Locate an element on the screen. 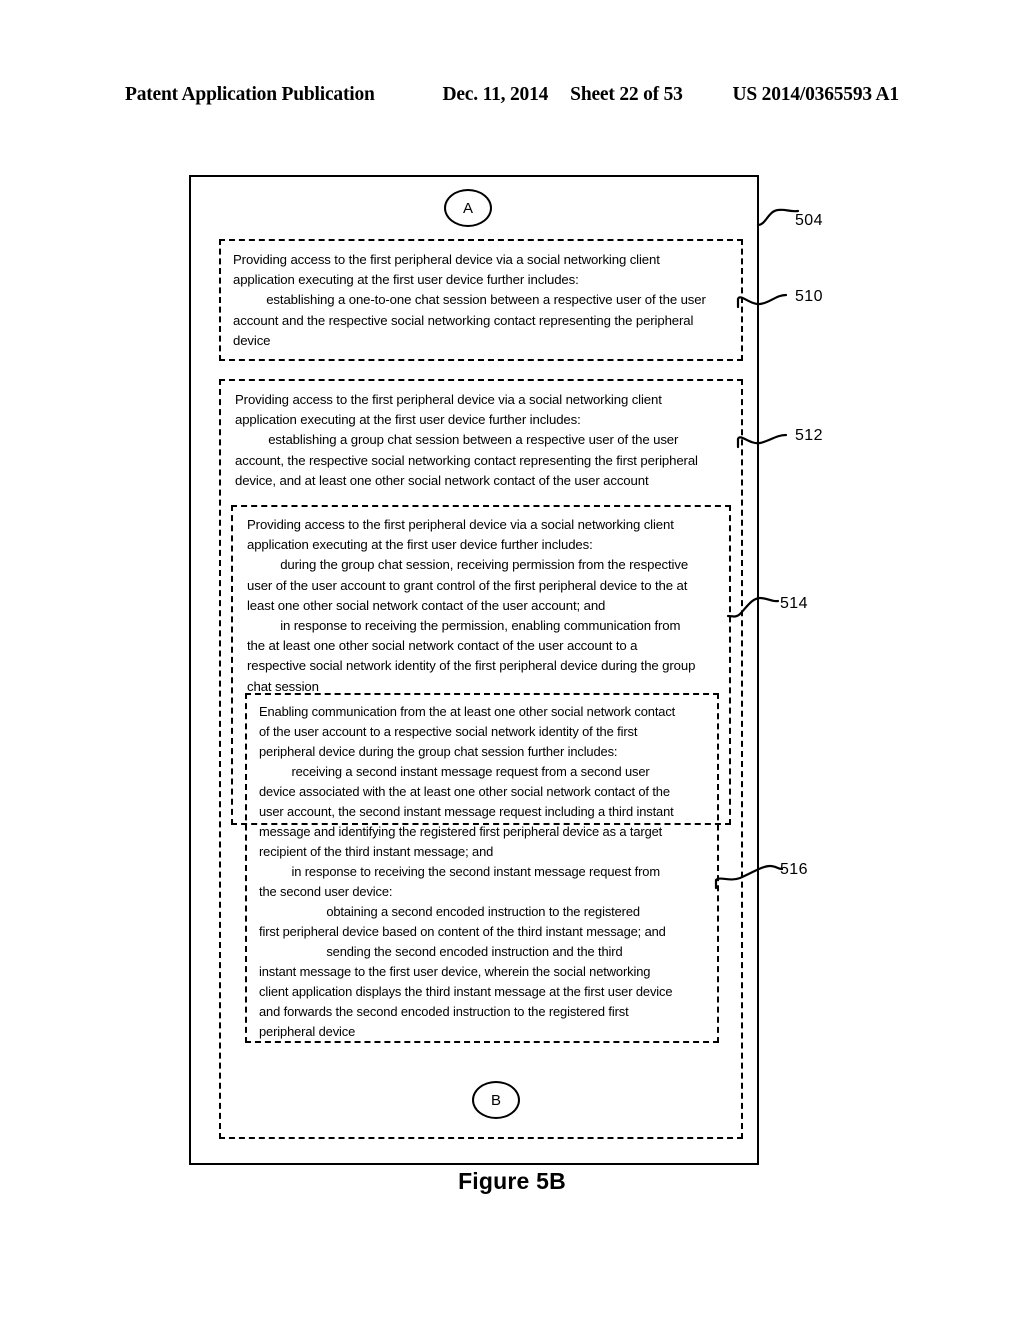 The width and height of the screenshot is (1024, 1320). figure-caption: Figure 5B is located at coordinates (512, 1181).